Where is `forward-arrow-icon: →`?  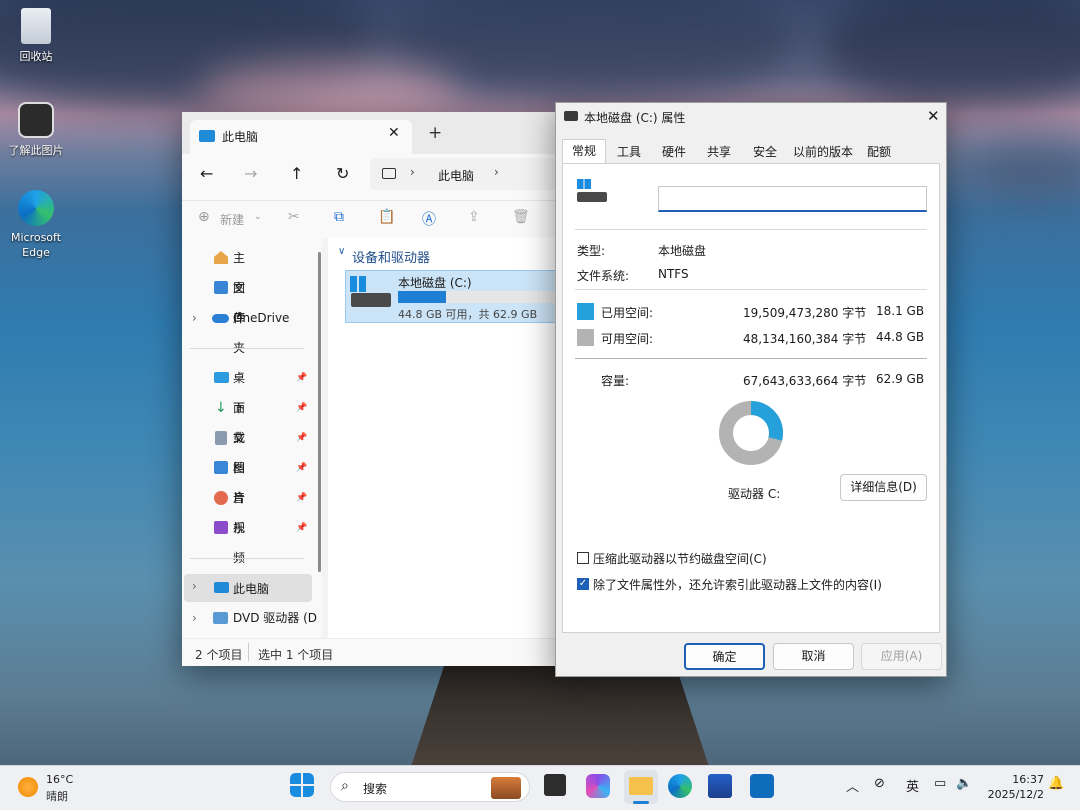 forward-arrow-icon: → is located at coordinates (250, 173).